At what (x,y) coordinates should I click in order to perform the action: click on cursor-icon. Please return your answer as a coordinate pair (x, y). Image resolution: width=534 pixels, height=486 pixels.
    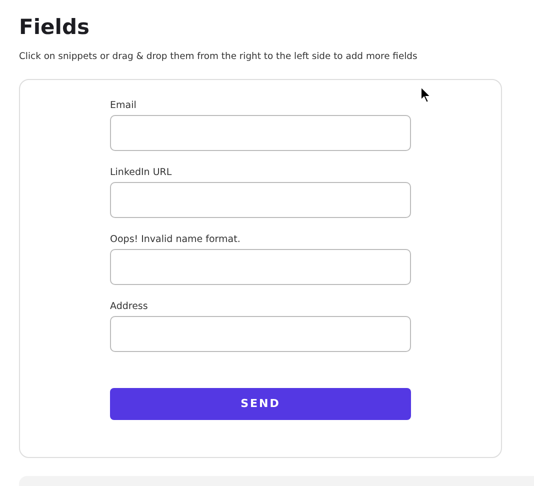
    Looking at the image, I should click on (426, 95).